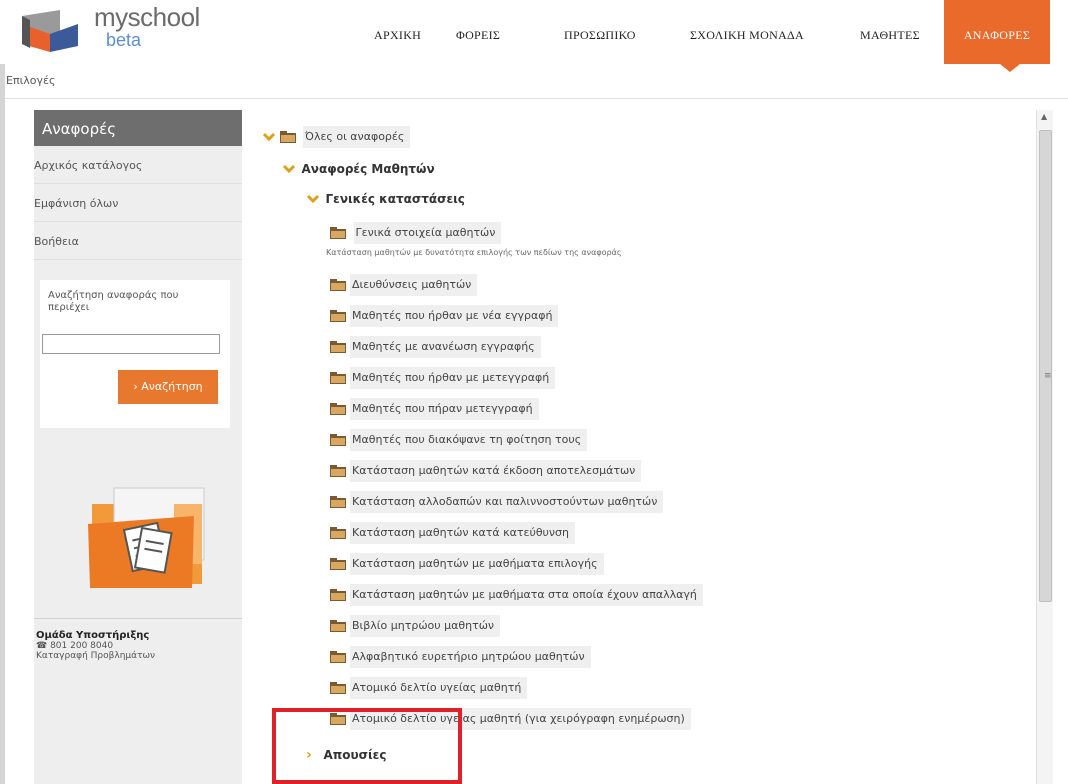 The width and height of the screenshot is (1068, 784). Describe the element at coordinates (397, 32) in the screenshot. I see `nav-home: ΑΡΧΙΚΗ` at that location.